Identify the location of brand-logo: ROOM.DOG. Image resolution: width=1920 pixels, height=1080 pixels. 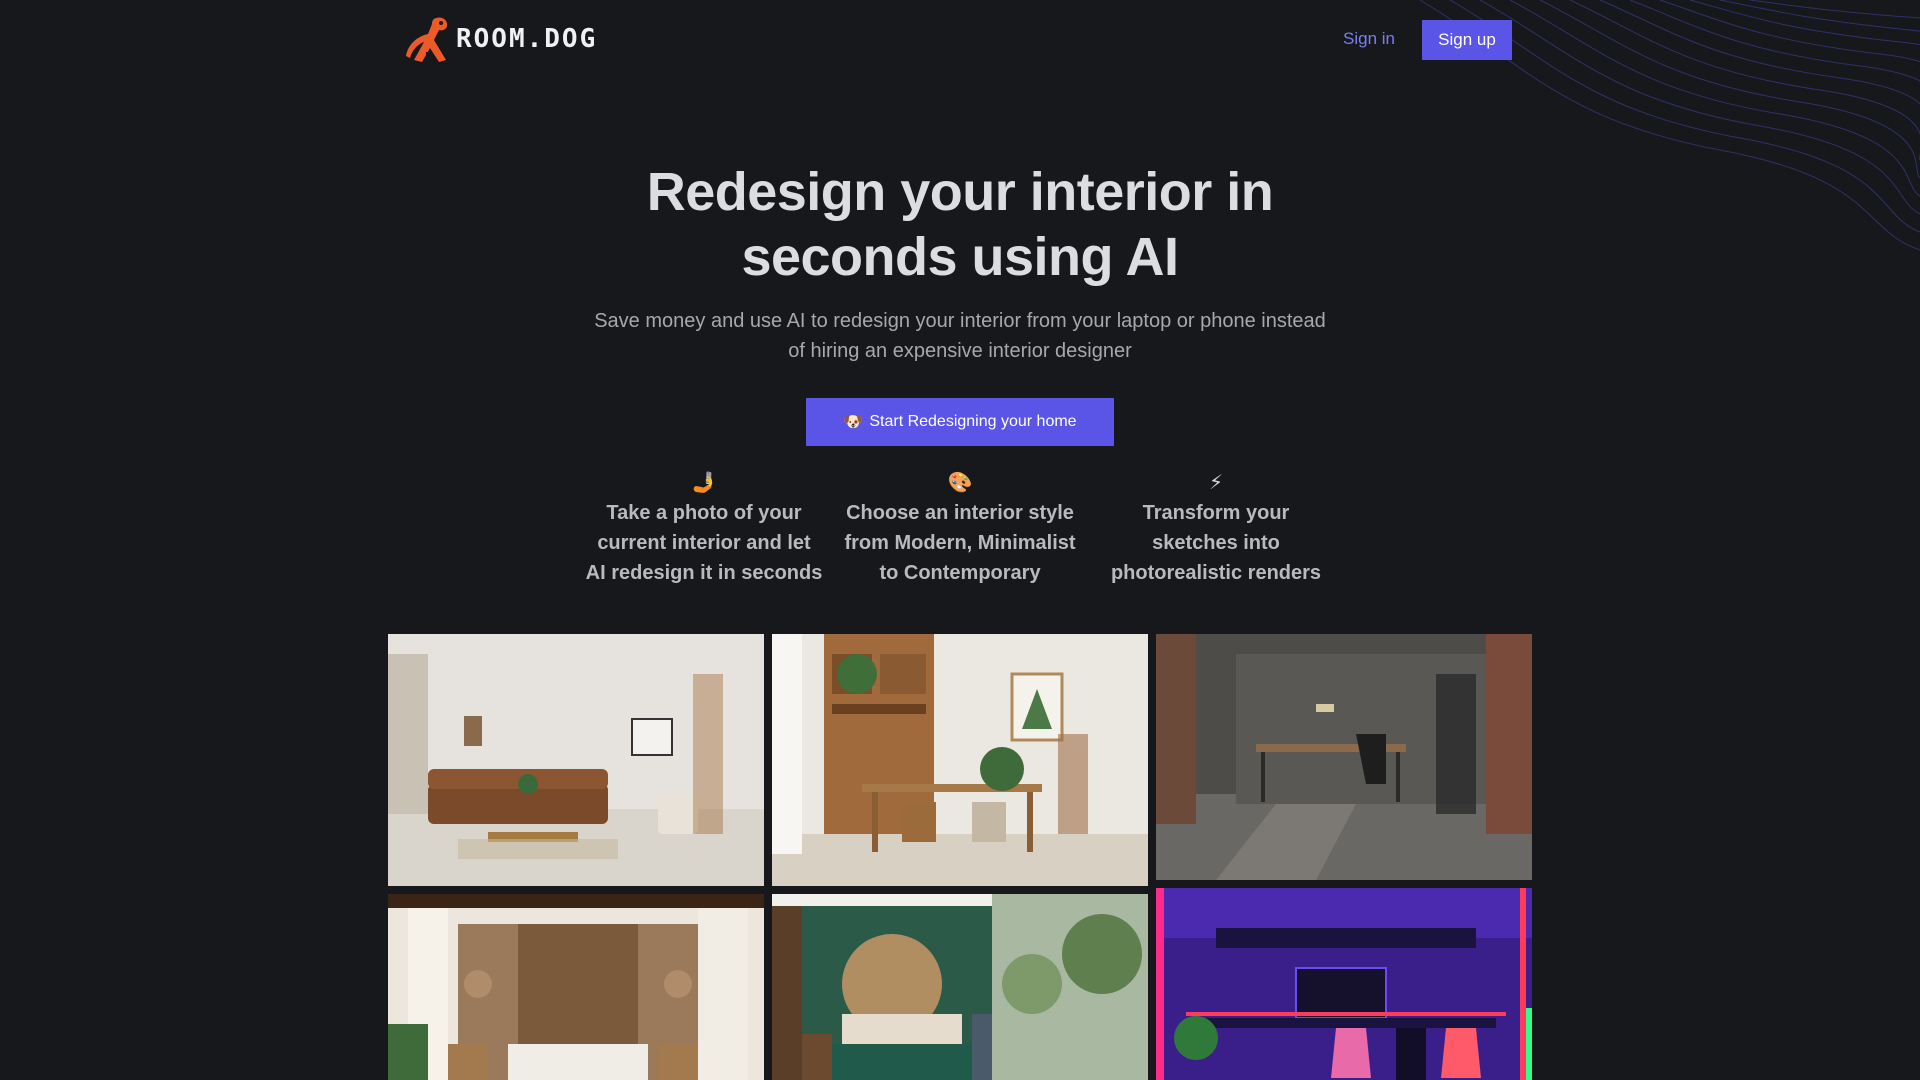
(501, 39).